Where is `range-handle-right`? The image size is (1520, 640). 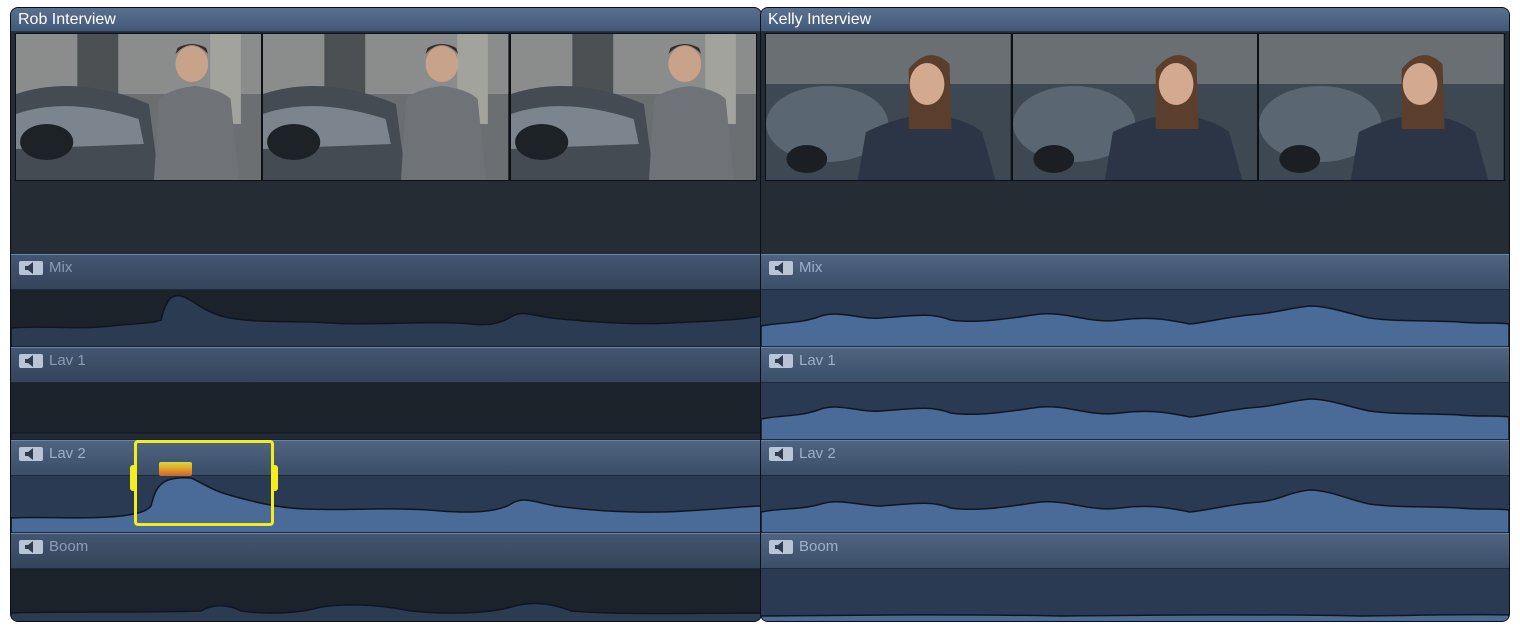 range-handle-right is located at coordinates (274, 478).